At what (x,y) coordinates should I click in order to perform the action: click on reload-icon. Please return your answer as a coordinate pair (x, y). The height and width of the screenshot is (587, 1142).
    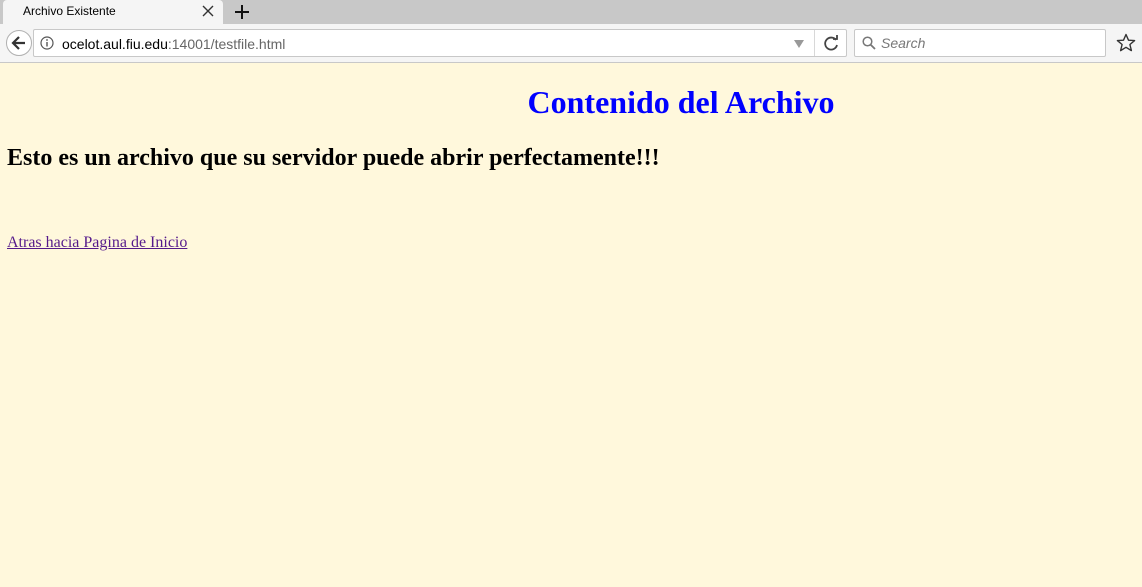
    Looking at the image, I should click on (831, 43).